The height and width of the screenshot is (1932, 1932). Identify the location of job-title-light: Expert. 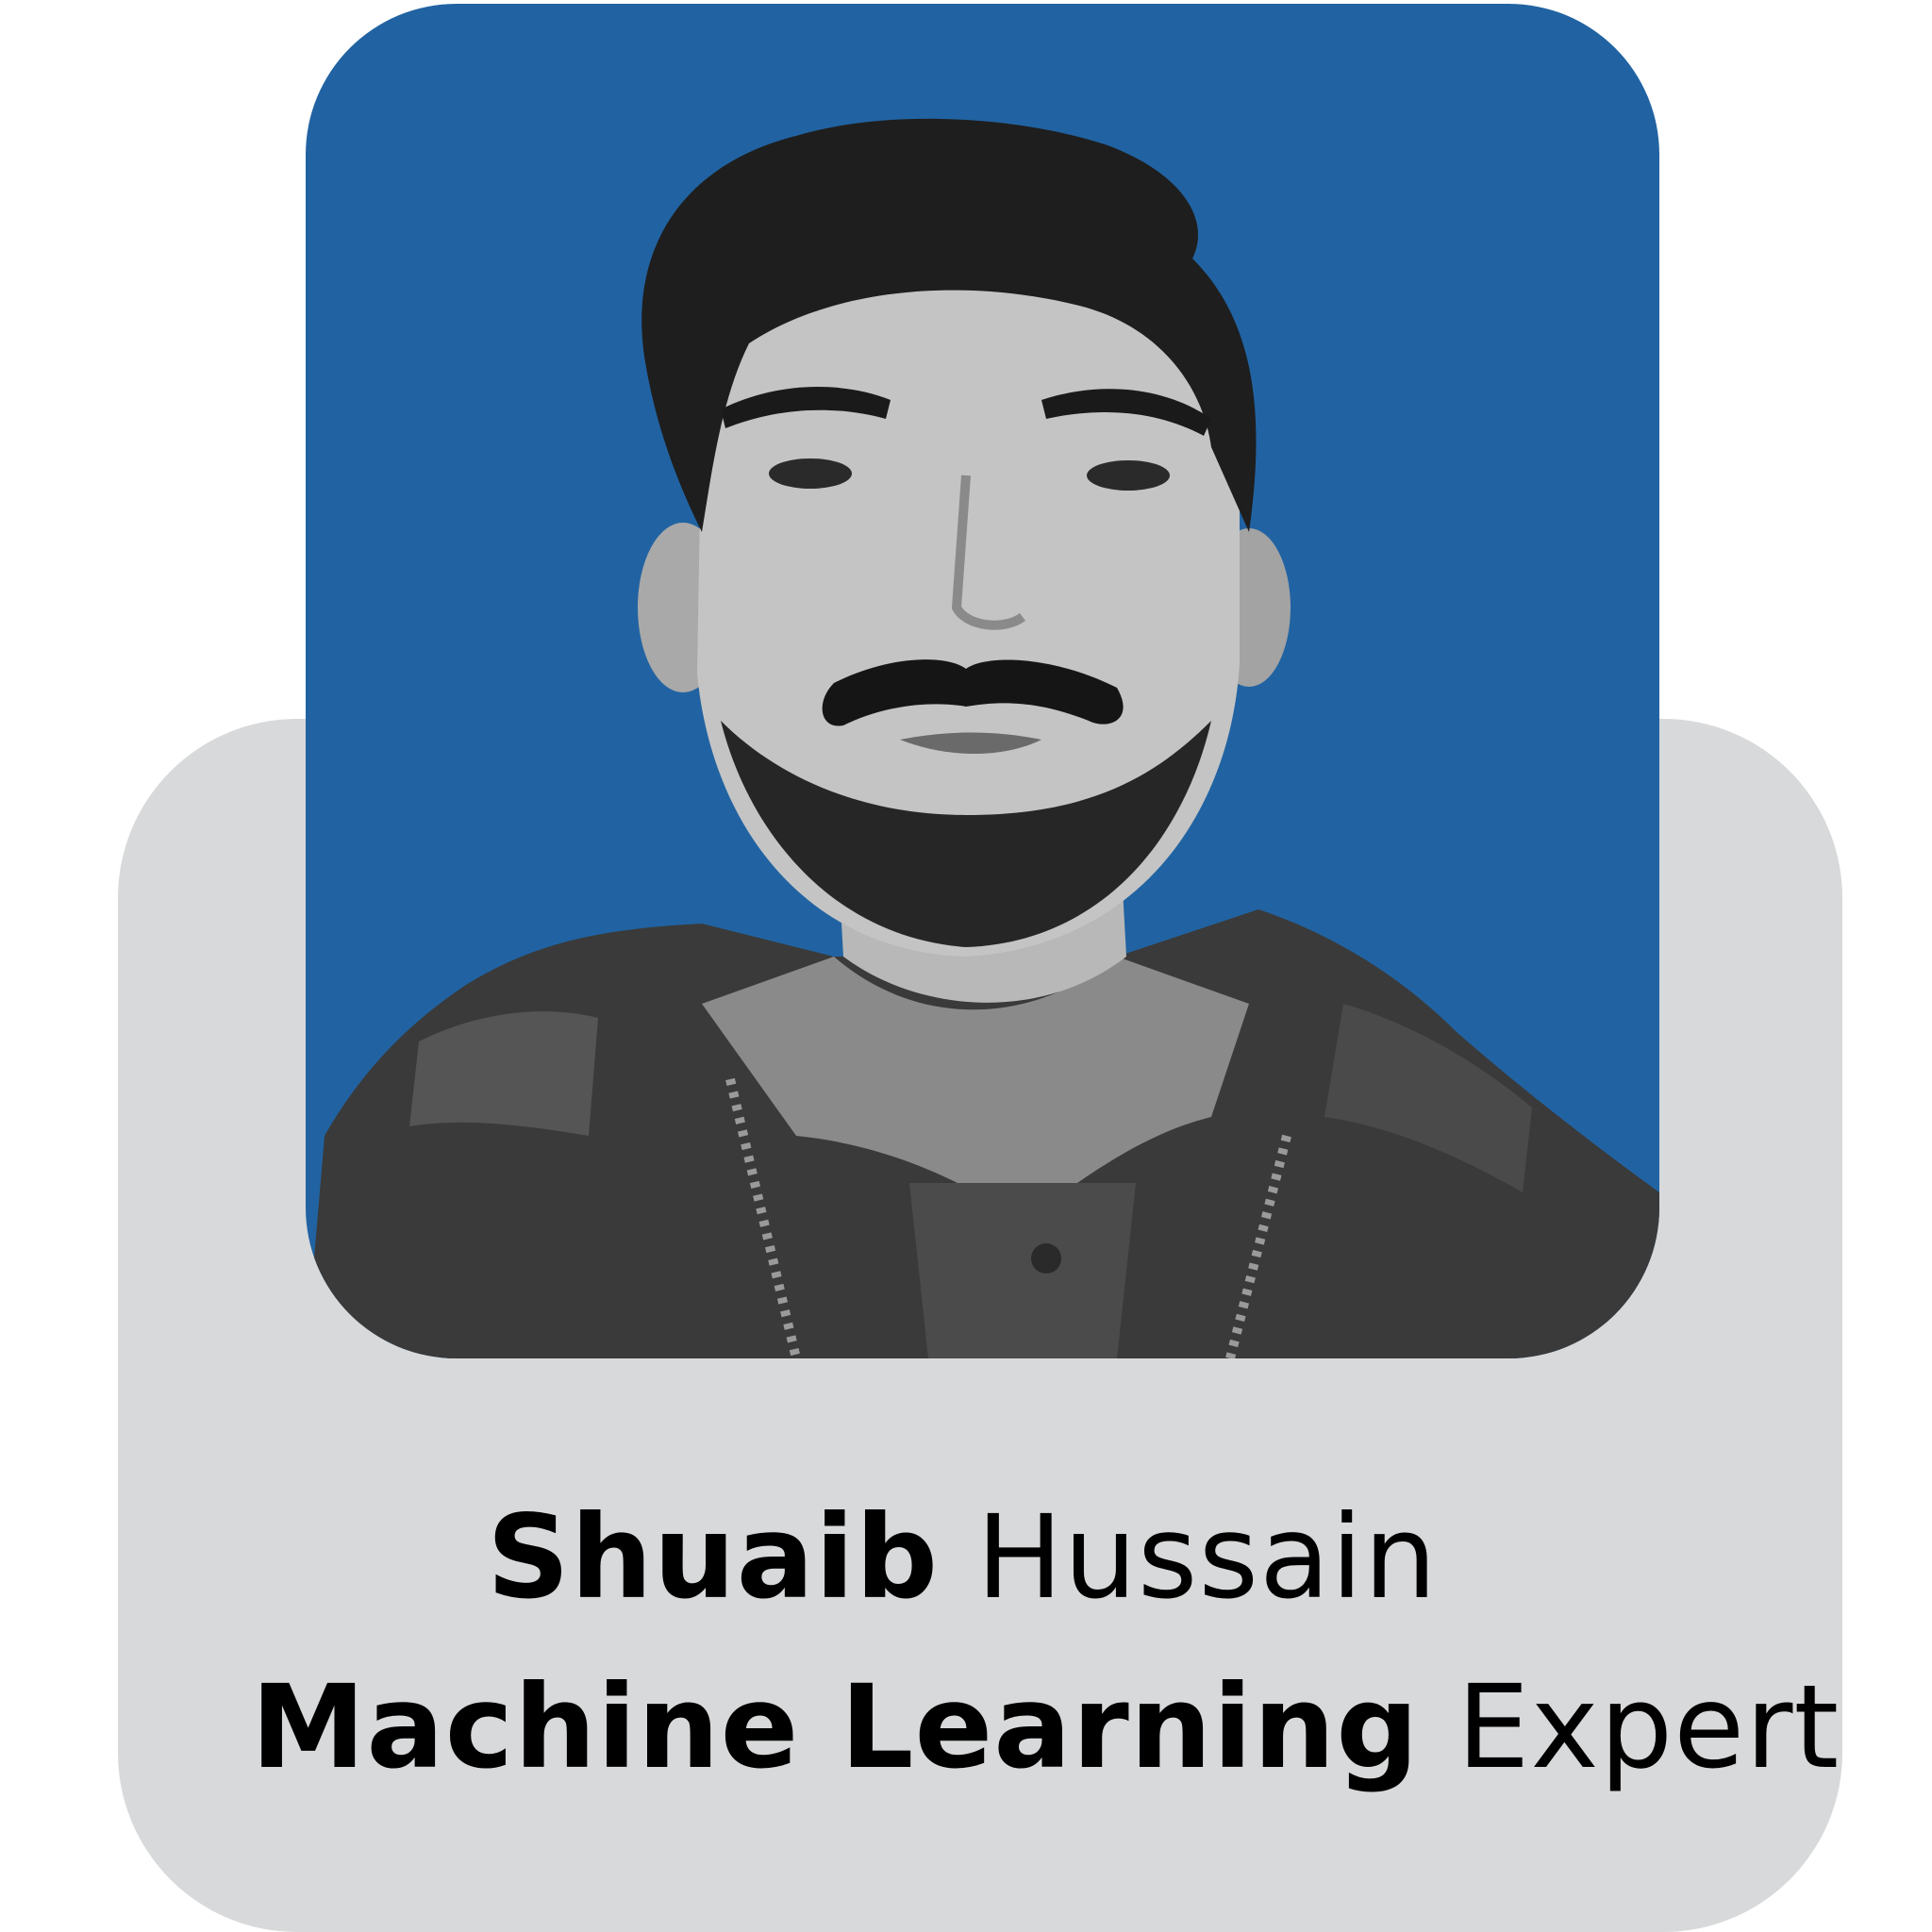
(1648, 1727).